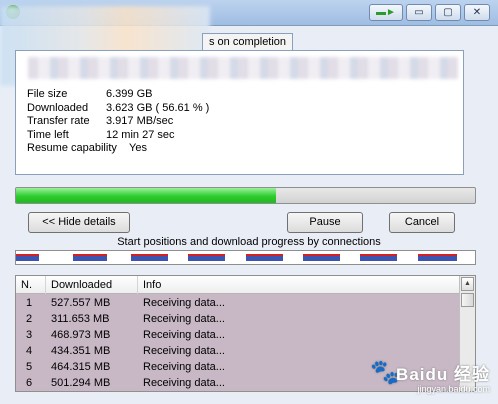 Image resolution: width=498 pixels, height=404 pixels. I want to click on pause-button: Pause, so click(325, 222).